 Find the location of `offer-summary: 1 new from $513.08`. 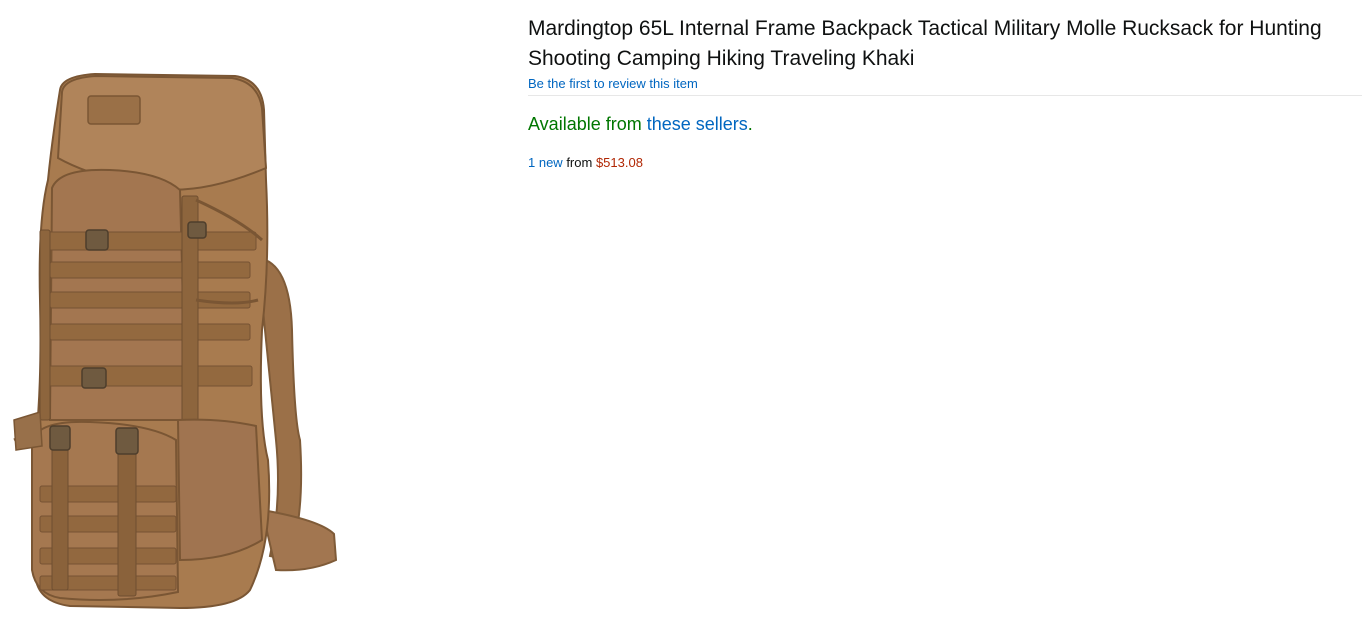

offer-summary: 1 new from $513.08 is located at coordinates (945, 163).